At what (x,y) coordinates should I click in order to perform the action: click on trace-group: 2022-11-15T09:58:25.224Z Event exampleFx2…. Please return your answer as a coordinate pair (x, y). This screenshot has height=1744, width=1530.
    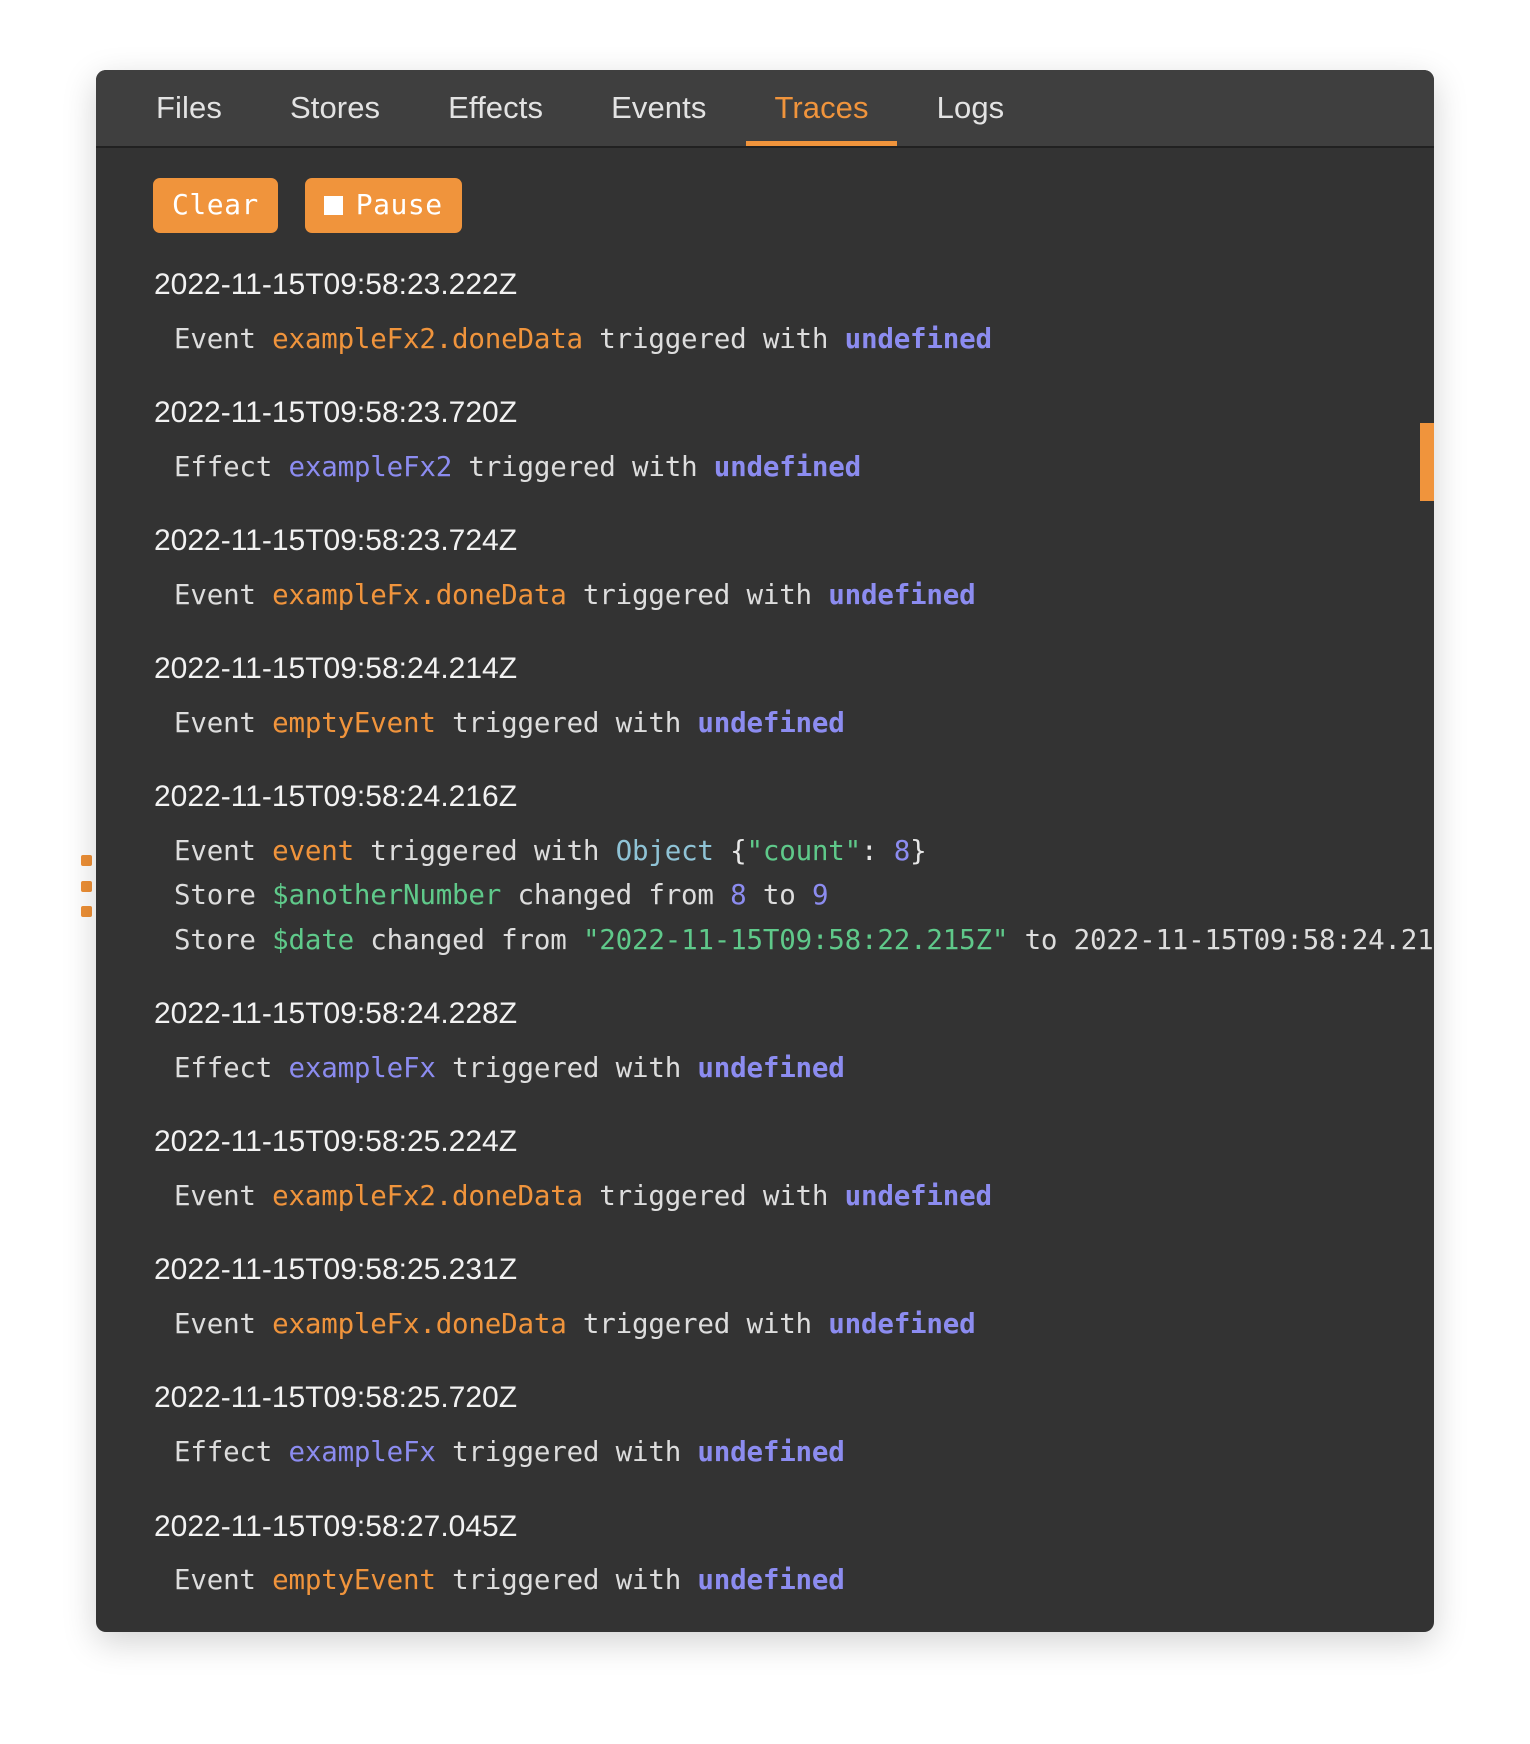
    Looking at the image, I should click on (765, 1170).